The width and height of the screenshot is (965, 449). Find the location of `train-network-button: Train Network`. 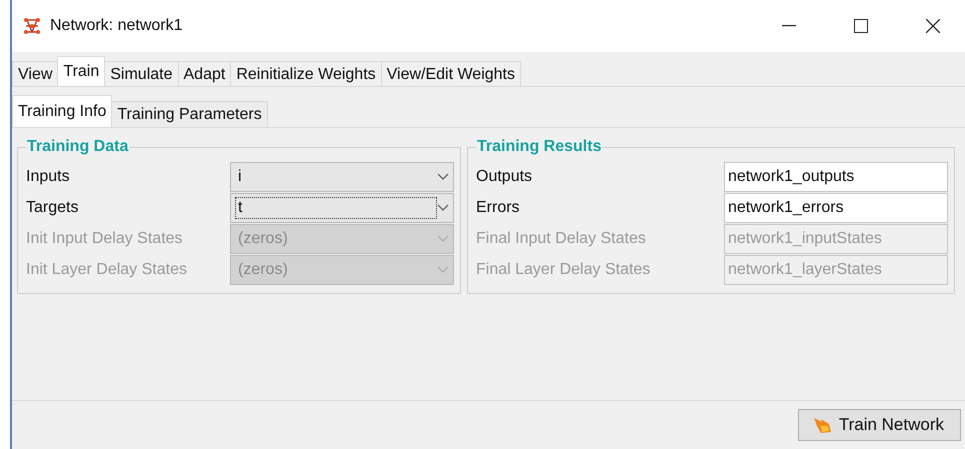

train-network-button: Train Network is located at coordinates (879, 425).